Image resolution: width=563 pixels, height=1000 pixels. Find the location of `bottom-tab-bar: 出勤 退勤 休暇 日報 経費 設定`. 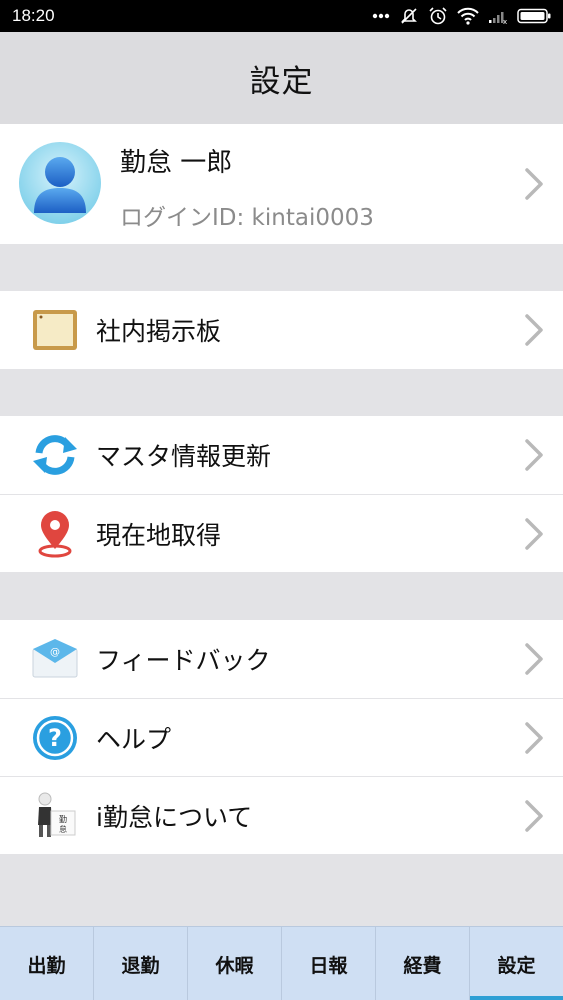

bottom-tab-bar: 出勤 退勤 休暇 日報 経費 設定 is located at coordinates (281, 963).